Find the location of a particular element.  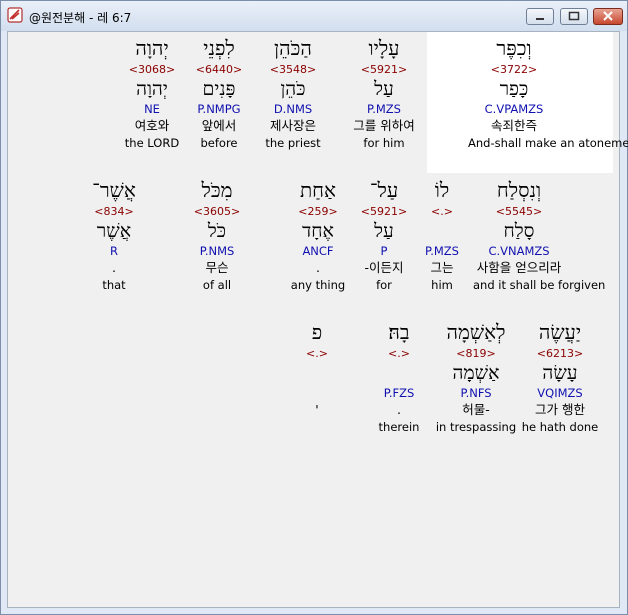

word-column: מִכֹּל <3605> כֹּל P.NMS 무슨 of all is located at coordinates (217, 238).